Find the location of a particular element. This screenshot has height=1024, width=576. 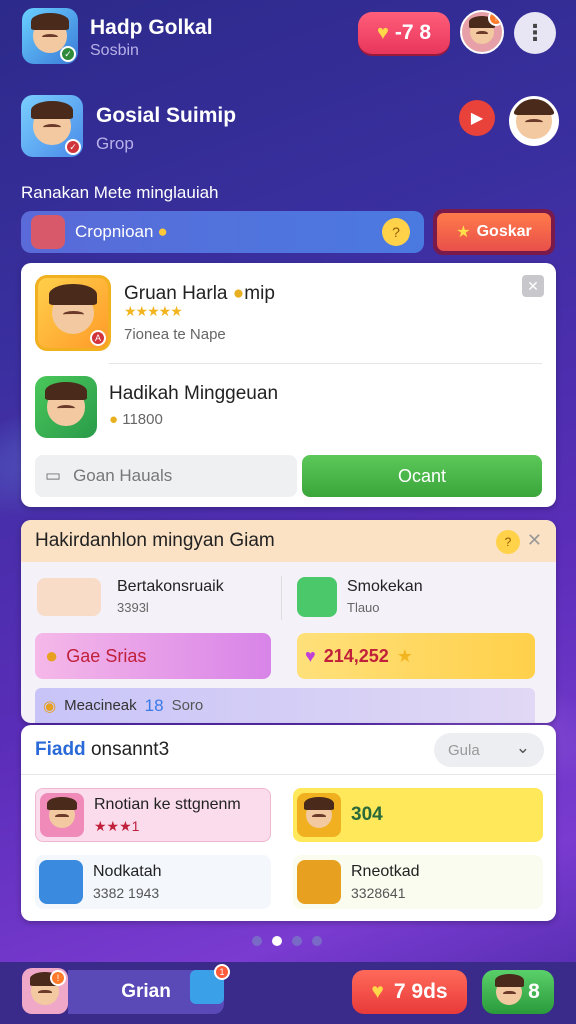

heart-reward-value: 214,252 is located at coordinates (356, 655).